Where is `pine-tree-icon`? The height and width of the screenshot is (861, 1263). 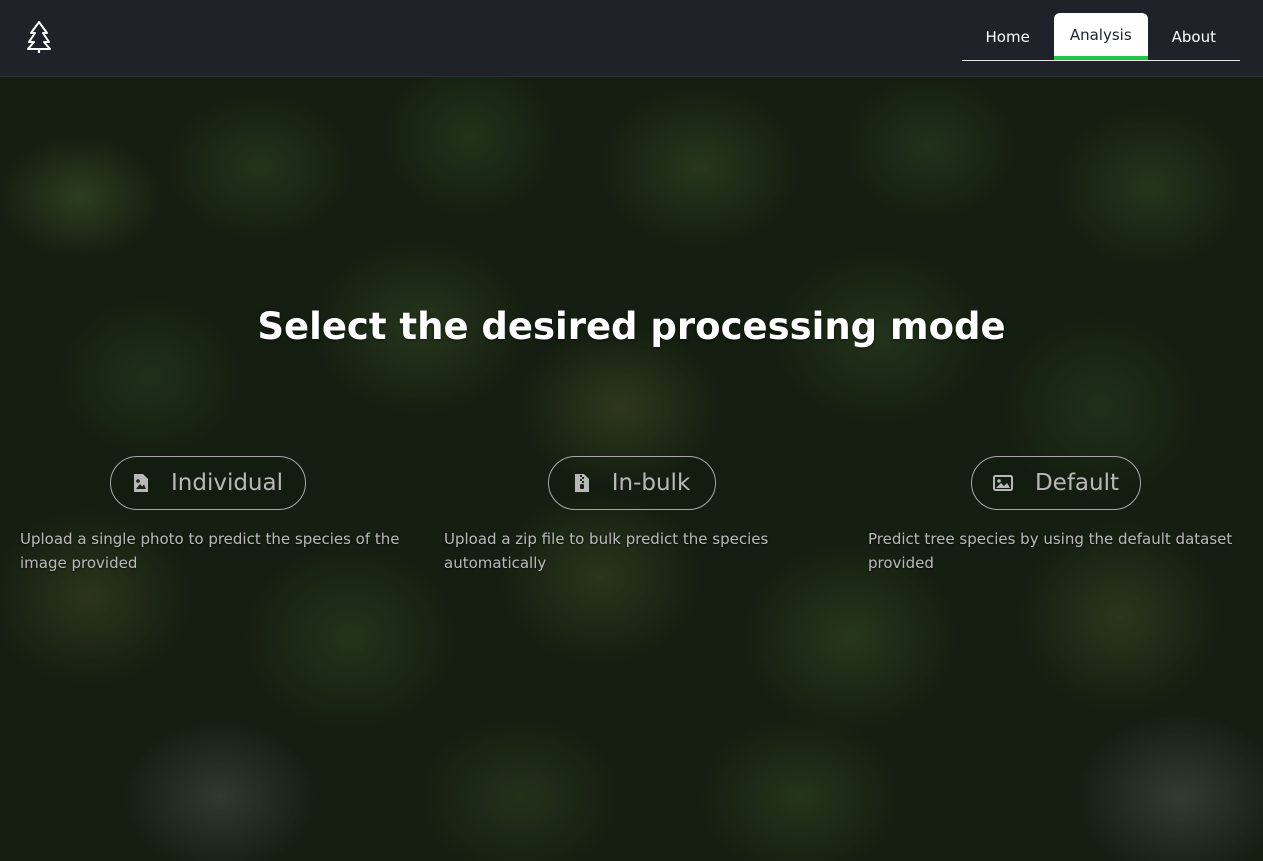 pine-tree-icon is located at coordinates (39, 37).